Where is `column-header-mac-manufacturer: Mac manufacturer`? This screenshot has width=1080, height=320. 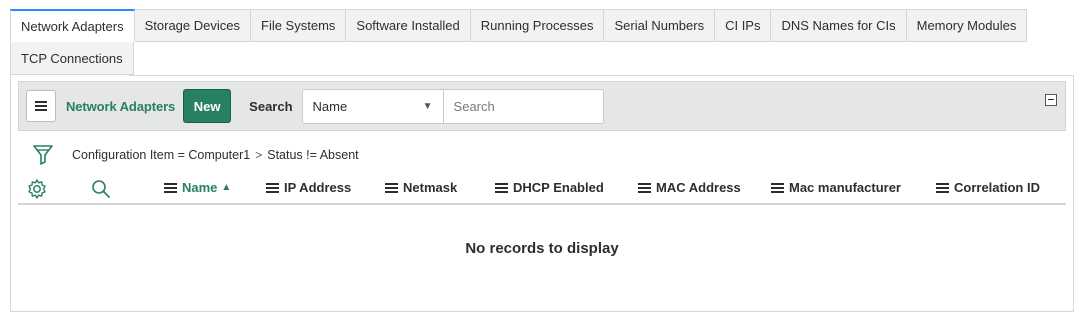
column-header-mac-manufacturer: Mac manufacturer is located at coordinates (836, 187).